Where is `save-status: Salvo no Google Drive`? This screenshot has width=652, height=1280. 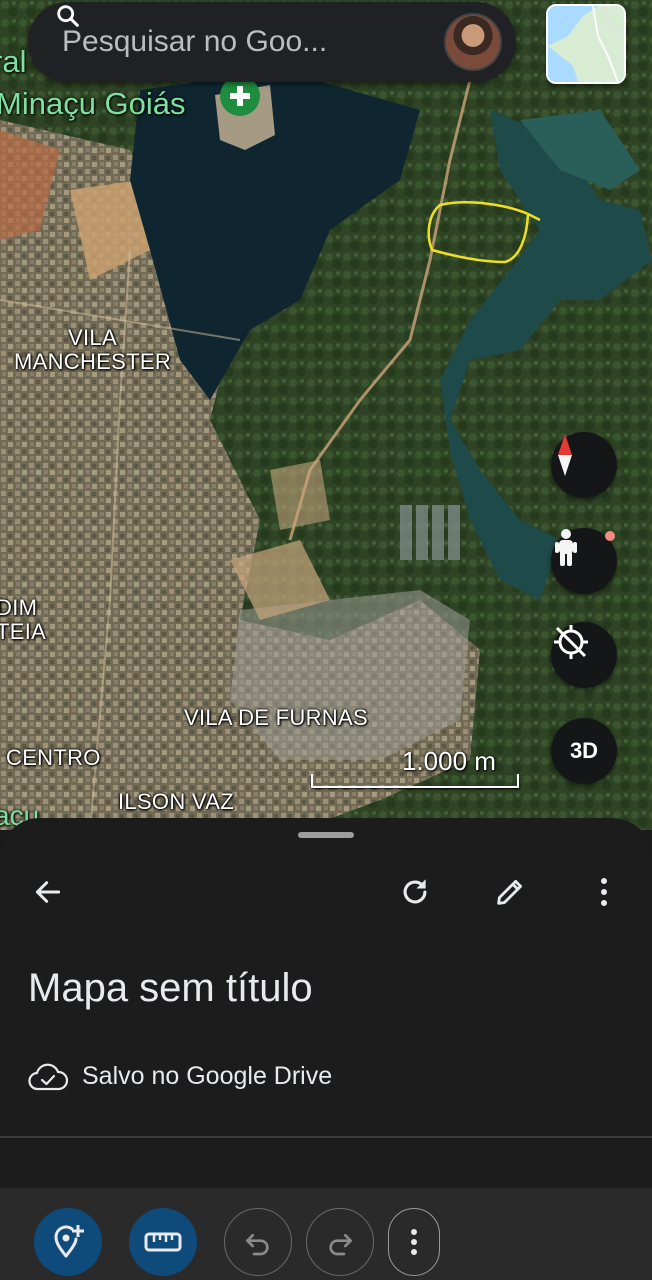
save-status: Salvo no Google Drive is located at coordinates (180, 1076).